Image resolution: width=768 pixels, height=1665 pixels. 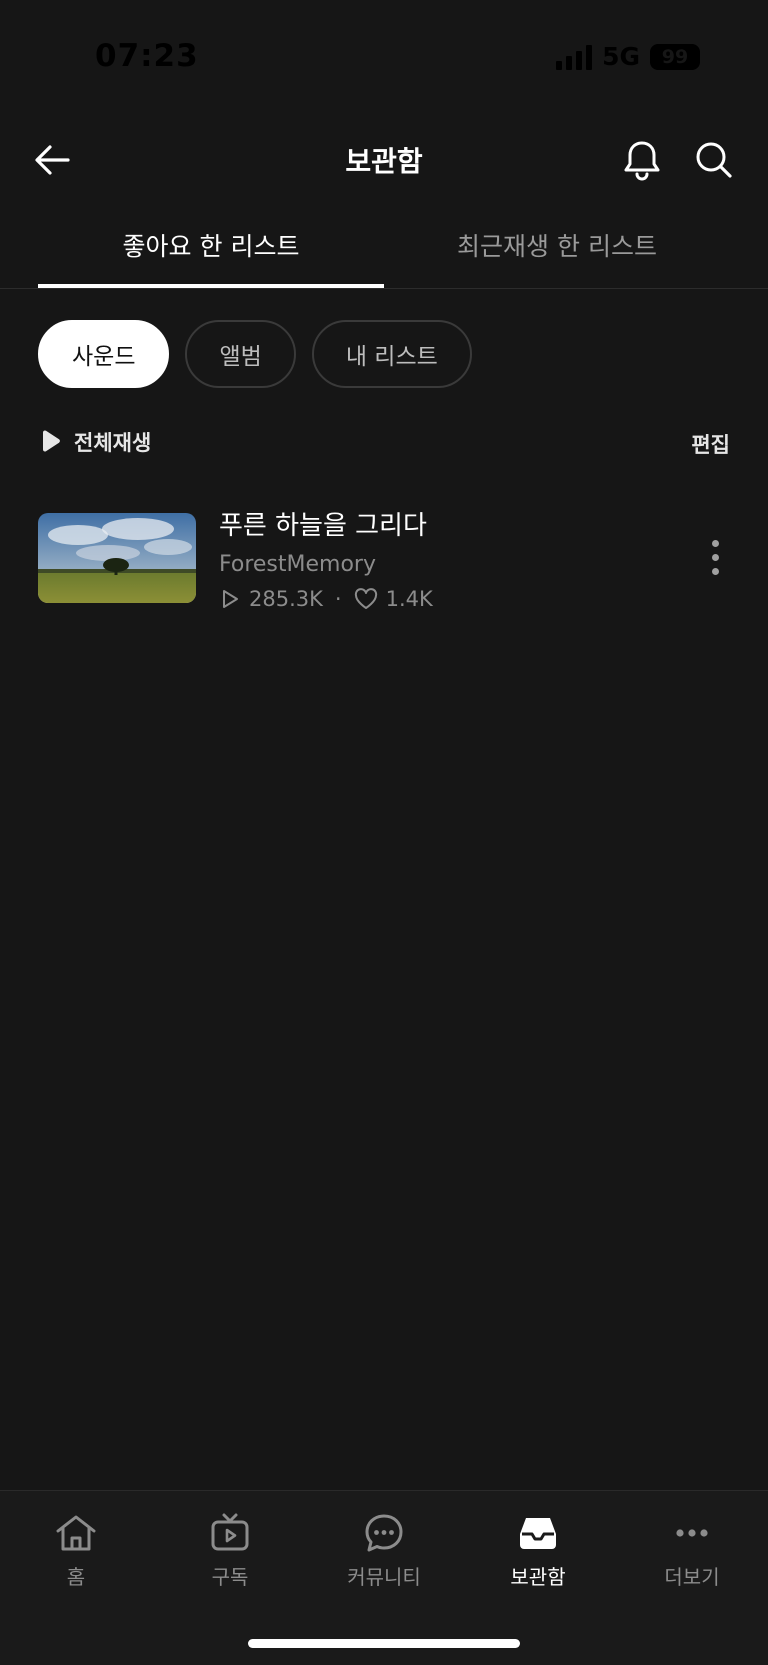 I want to click on track-artist: ForestMemory, so click(x=326, y=564).